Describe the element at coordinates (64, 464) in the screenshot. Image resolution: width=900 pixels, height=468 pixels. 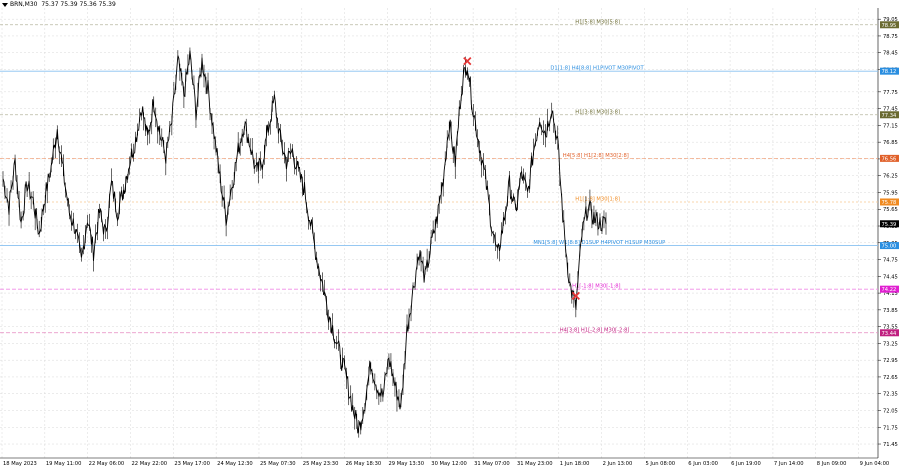
I see `x-tick-label: 19 May 11:00` at that location.